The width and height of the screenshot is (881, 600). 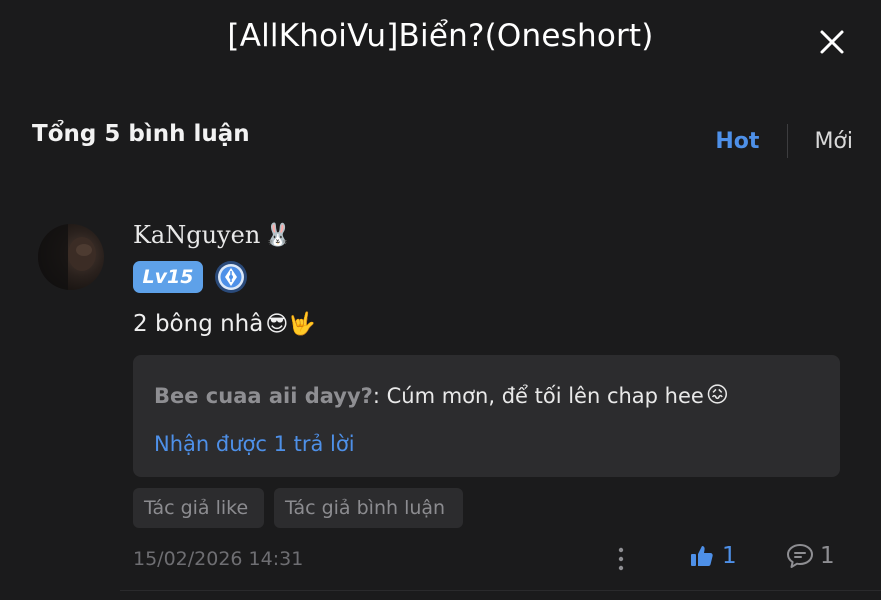 I want to click on username-emoji: 🐰, so click(x=278, y=235).